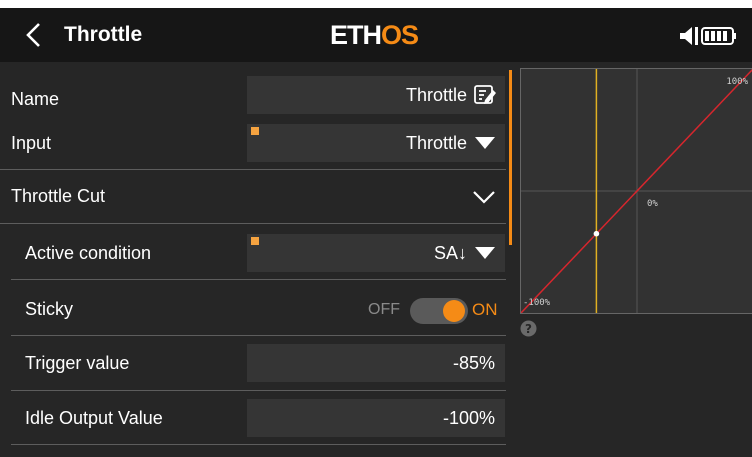  What do you see at coordinates (376, 363) in the screenshot?
I see `trigger-value-field: -85%` at bounding box center [376, 363].